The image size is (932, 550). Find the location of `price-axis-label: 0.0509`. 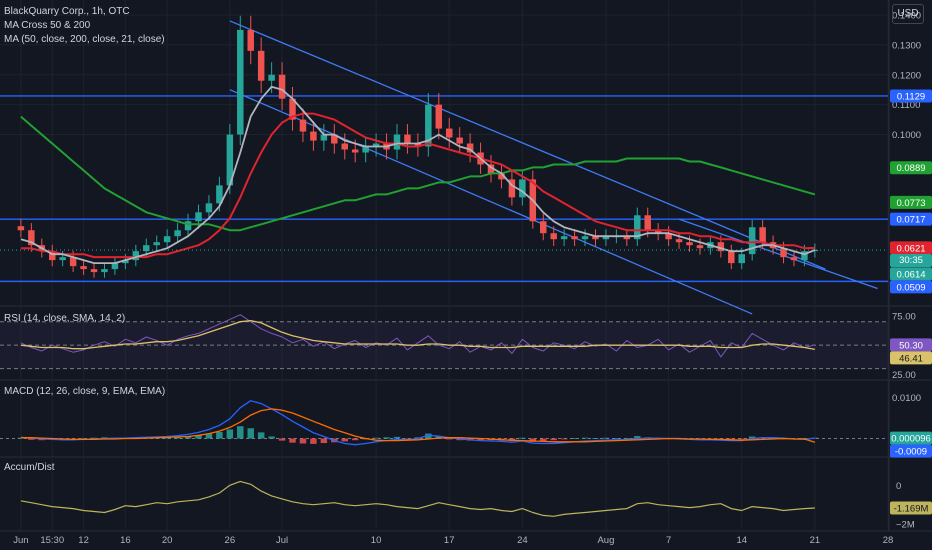

price-axis-label: 0.0509 is located at coordinates (911, 287).